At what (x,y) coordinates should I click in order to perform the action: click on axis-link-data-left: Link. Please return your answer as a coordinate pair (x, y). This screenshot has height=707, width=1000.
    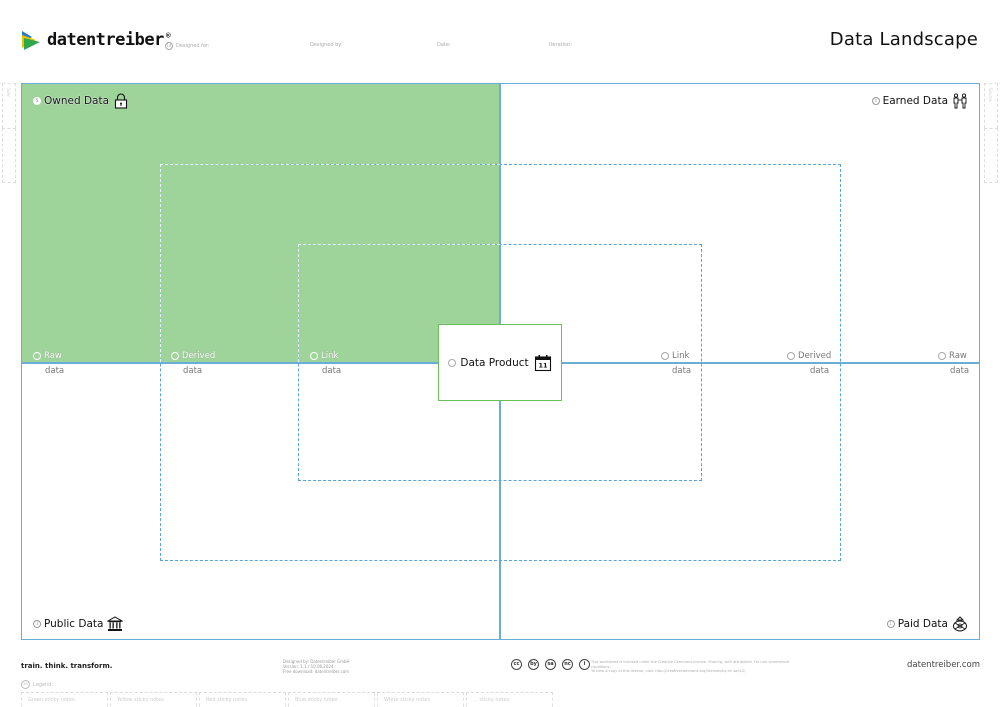
    Looking at the image, I should click on (324, 356).